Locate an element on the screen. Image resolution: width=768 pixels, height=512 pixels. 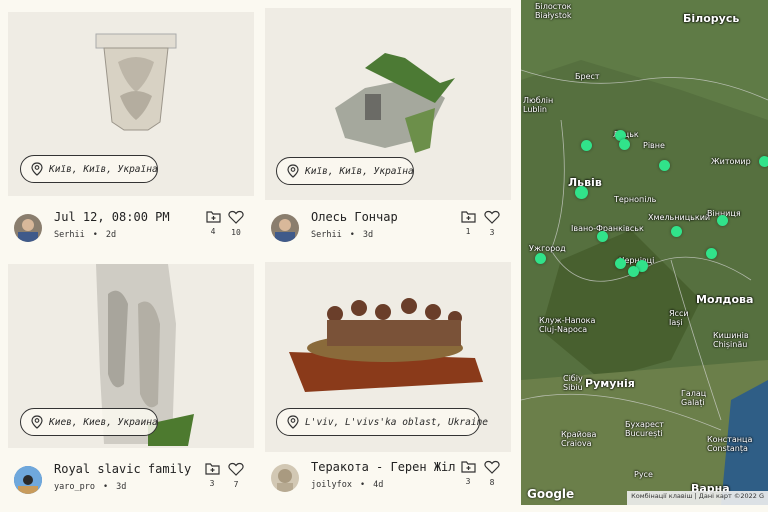
like-count: 8 is located at coordinates (492, 482).